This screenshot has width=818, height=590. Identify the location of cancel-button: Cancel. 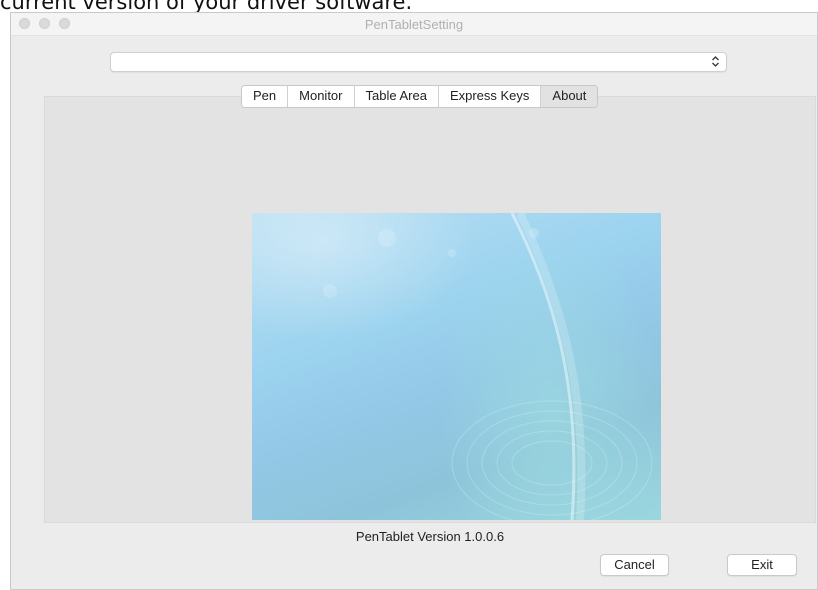
(634, 565).